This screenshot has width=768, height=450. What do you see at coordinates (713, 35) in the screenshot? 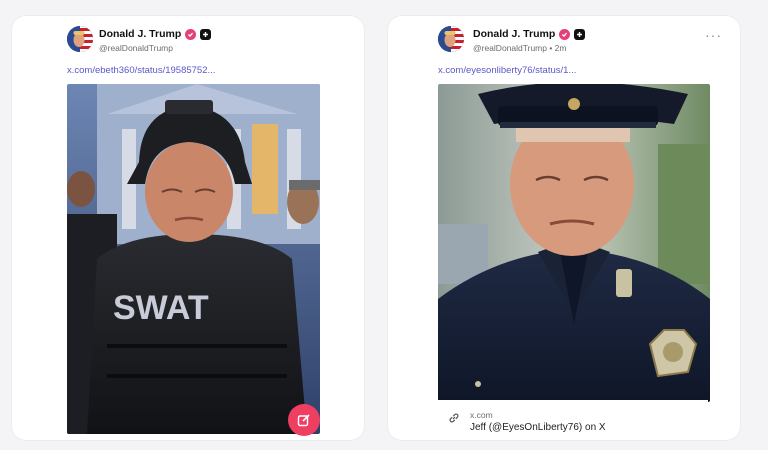
I see `more-options-icon: ···` at bounding box center [713, 35].